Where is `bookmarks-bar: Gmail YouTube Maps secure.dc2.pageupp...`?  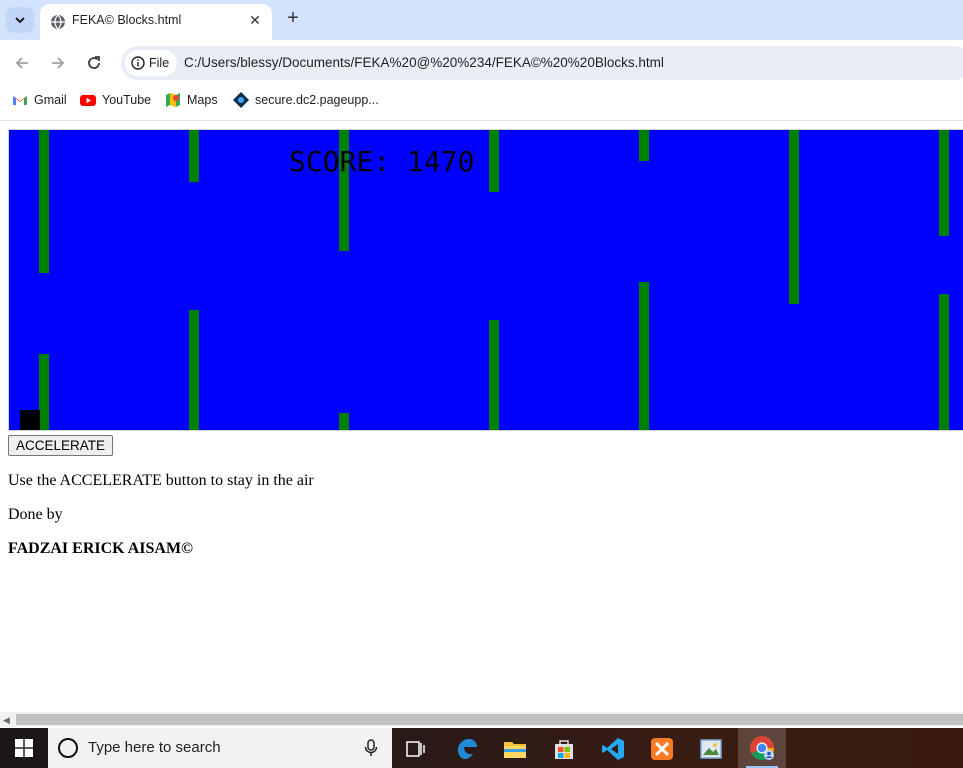
bookmarks-bar: Gmail YouTube Maps secure.dc2.pageupp... is located at coordinates (481, 100).